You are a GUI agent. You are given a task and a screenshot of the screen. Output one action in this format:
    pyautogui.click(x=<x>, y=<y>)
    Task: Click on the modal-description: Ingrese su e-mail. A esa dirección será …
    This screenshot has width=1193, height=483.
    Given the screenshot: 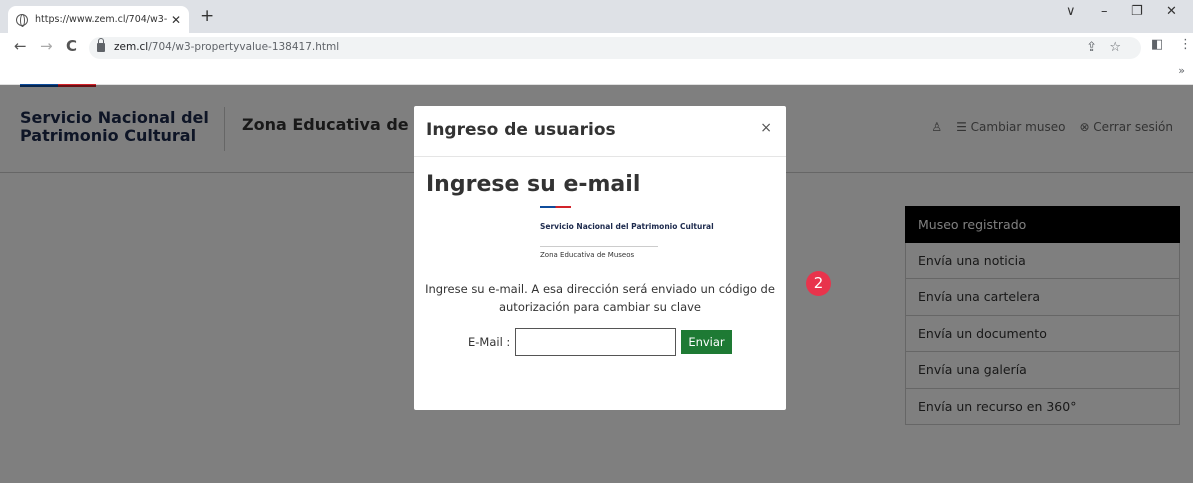 What is the action you would take?
    pyautogui.click(x=600, y=298)
    